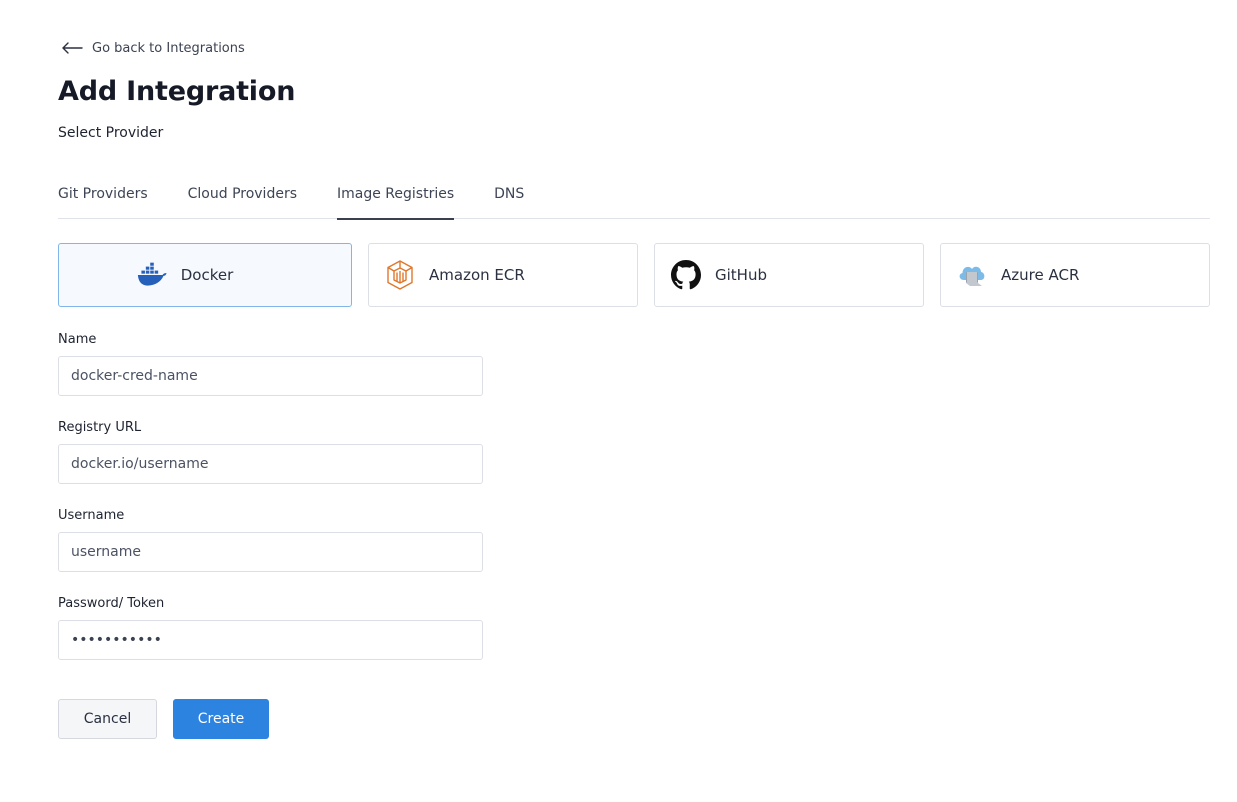 The width and height of the screenshot is (1237, 802). I want to click on password-field-group: Password/ Token, so click(270, 628).